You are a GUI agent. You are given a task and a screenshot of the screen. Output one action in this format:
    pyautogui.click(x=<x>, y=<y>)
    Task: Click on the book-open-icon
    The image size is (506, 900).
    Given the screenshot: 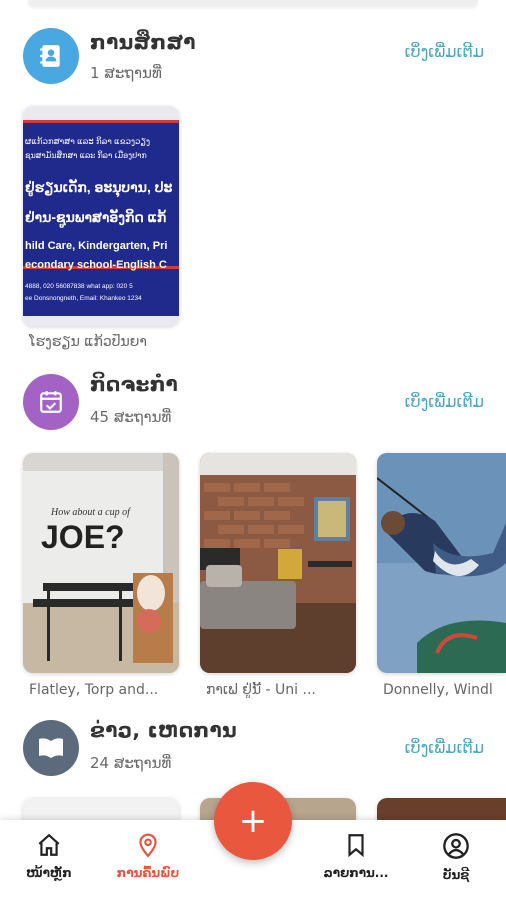 What is the action you would take?
    pyautogui.click(x=51, y=748)
    